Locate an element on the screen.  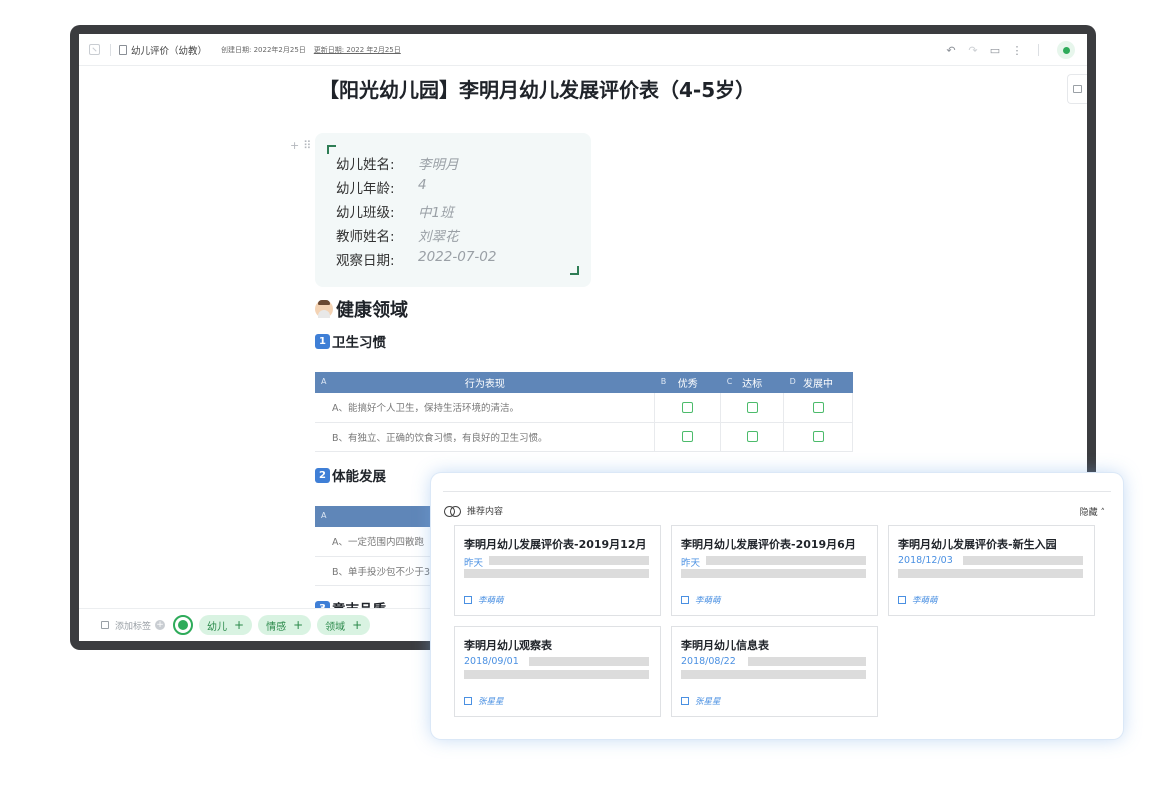
app-logo-icon is located at coordinates (94, 49).